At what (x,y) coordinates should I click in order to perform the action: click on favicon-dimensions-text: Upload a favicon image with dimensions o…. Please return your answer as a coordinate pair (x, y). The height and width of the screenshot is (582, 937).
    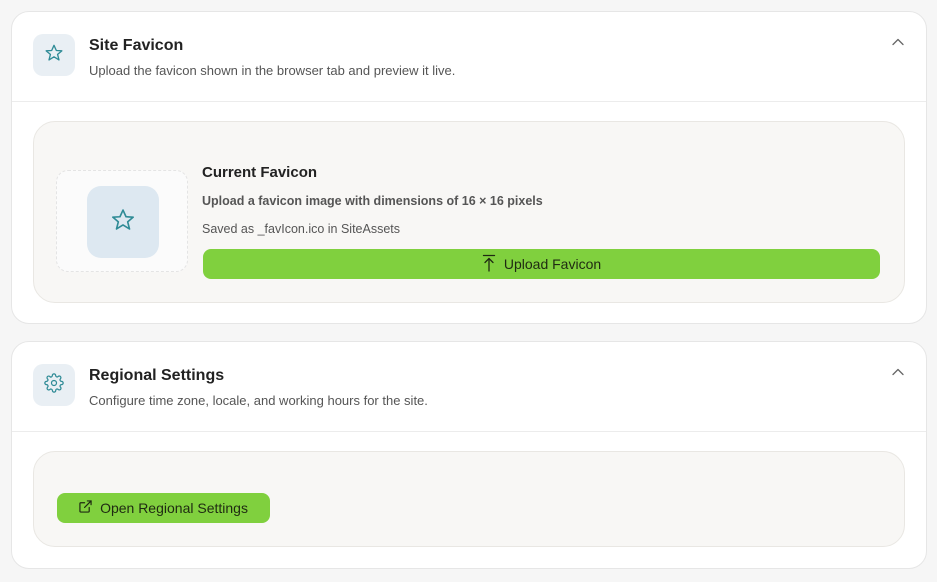
    Looking at the image, I should click on (372, 201).